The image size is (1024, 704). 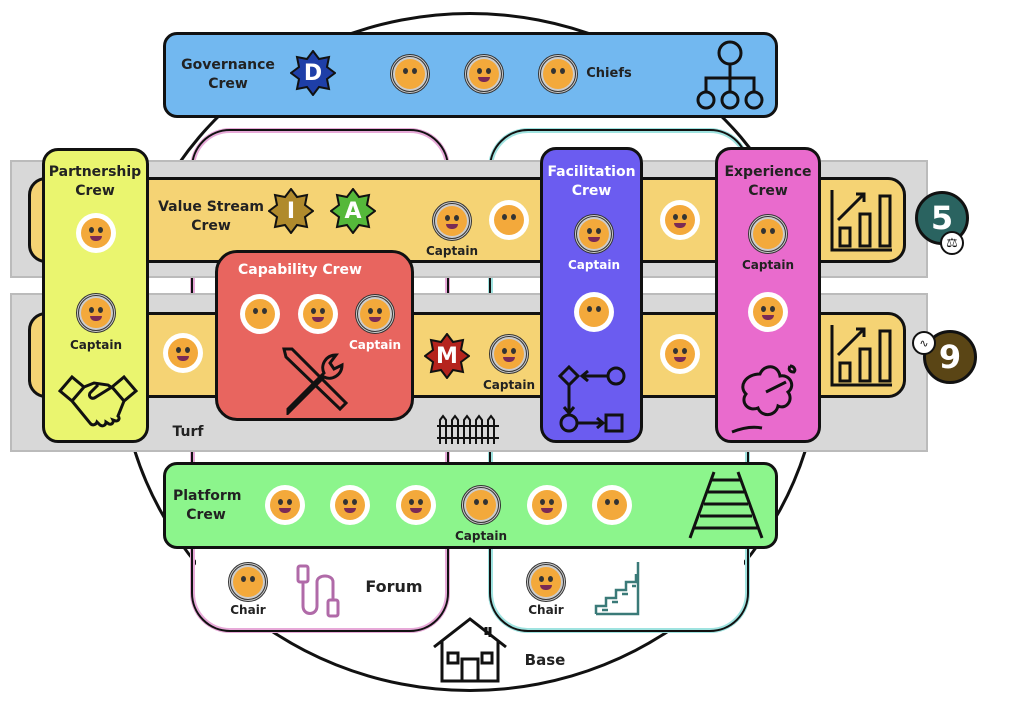 I want to click on tools-icon, so click(x=315, y=381).